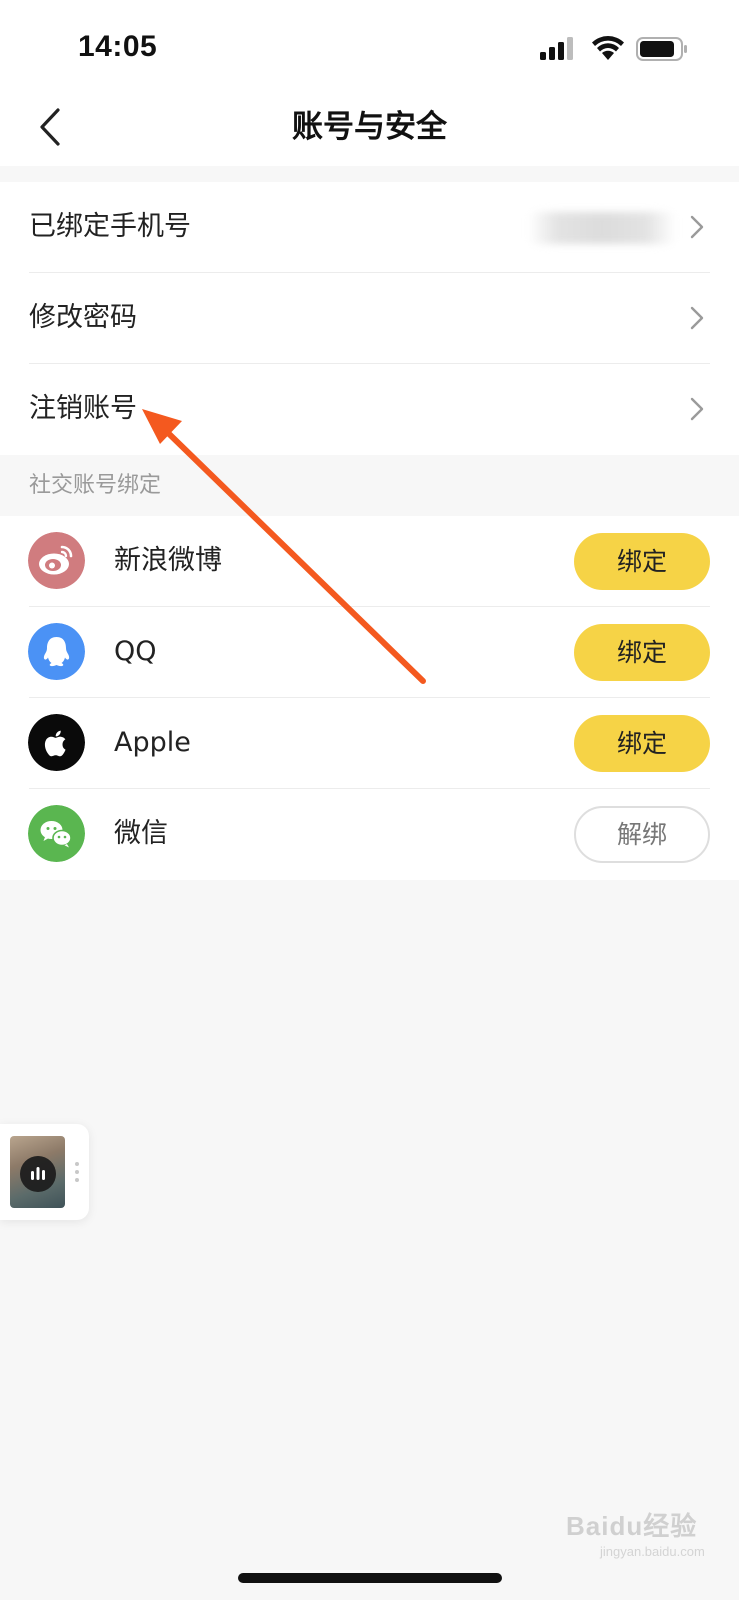 The height and width of the screenshot is (1600, 739). I want to click on page-title: 账号与安全, so click(369, 127).